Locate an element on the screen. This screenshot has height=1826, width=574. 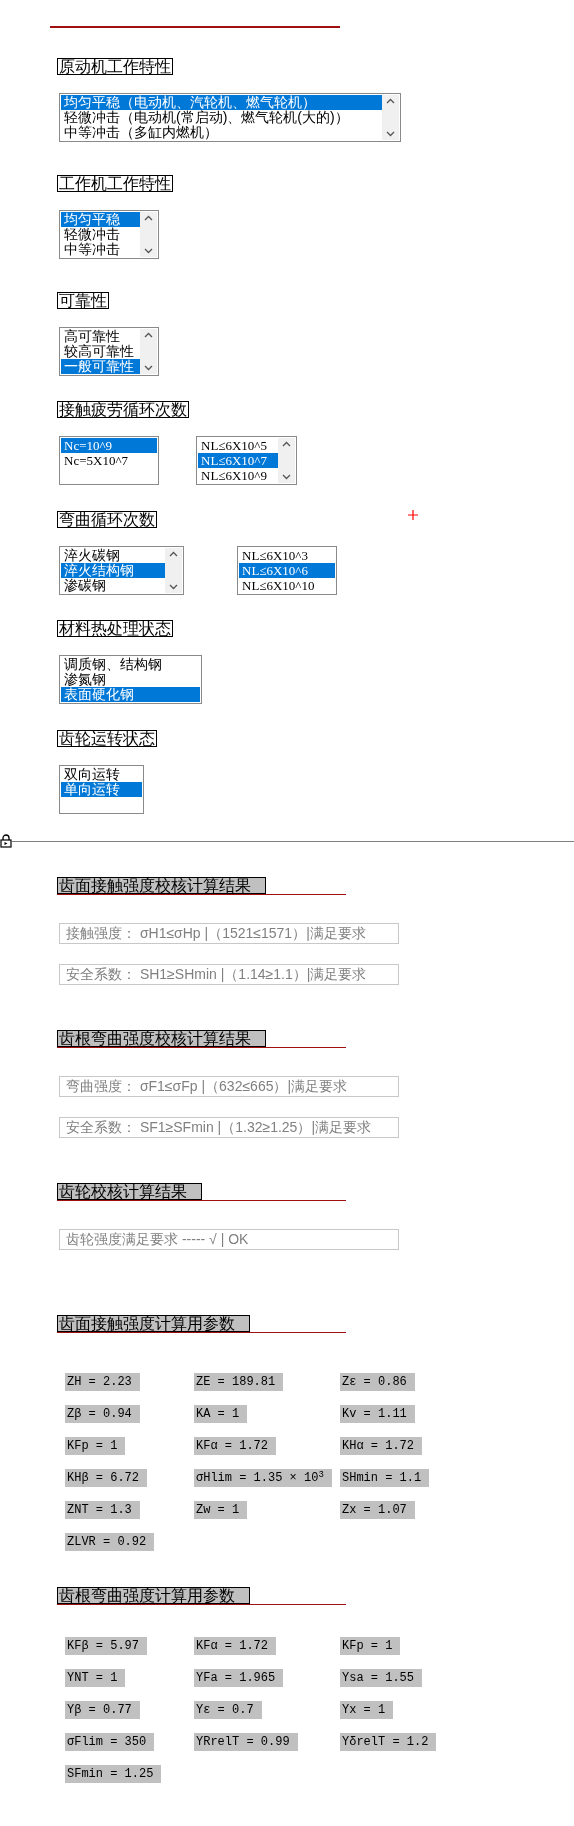
list-option: 中等冲击（多缸内燃机） is located at coordinates (221, 132).